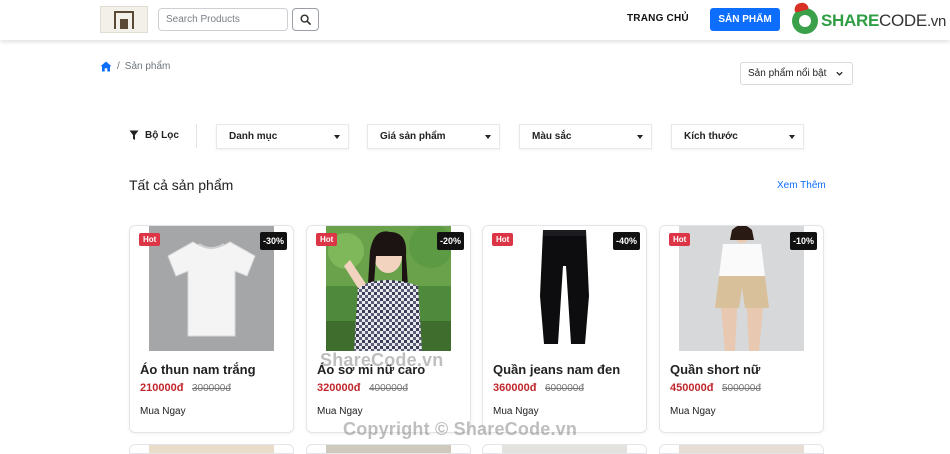 This screenshot has height=454, width=950. I want to click on store-logo, so click(124, 19).